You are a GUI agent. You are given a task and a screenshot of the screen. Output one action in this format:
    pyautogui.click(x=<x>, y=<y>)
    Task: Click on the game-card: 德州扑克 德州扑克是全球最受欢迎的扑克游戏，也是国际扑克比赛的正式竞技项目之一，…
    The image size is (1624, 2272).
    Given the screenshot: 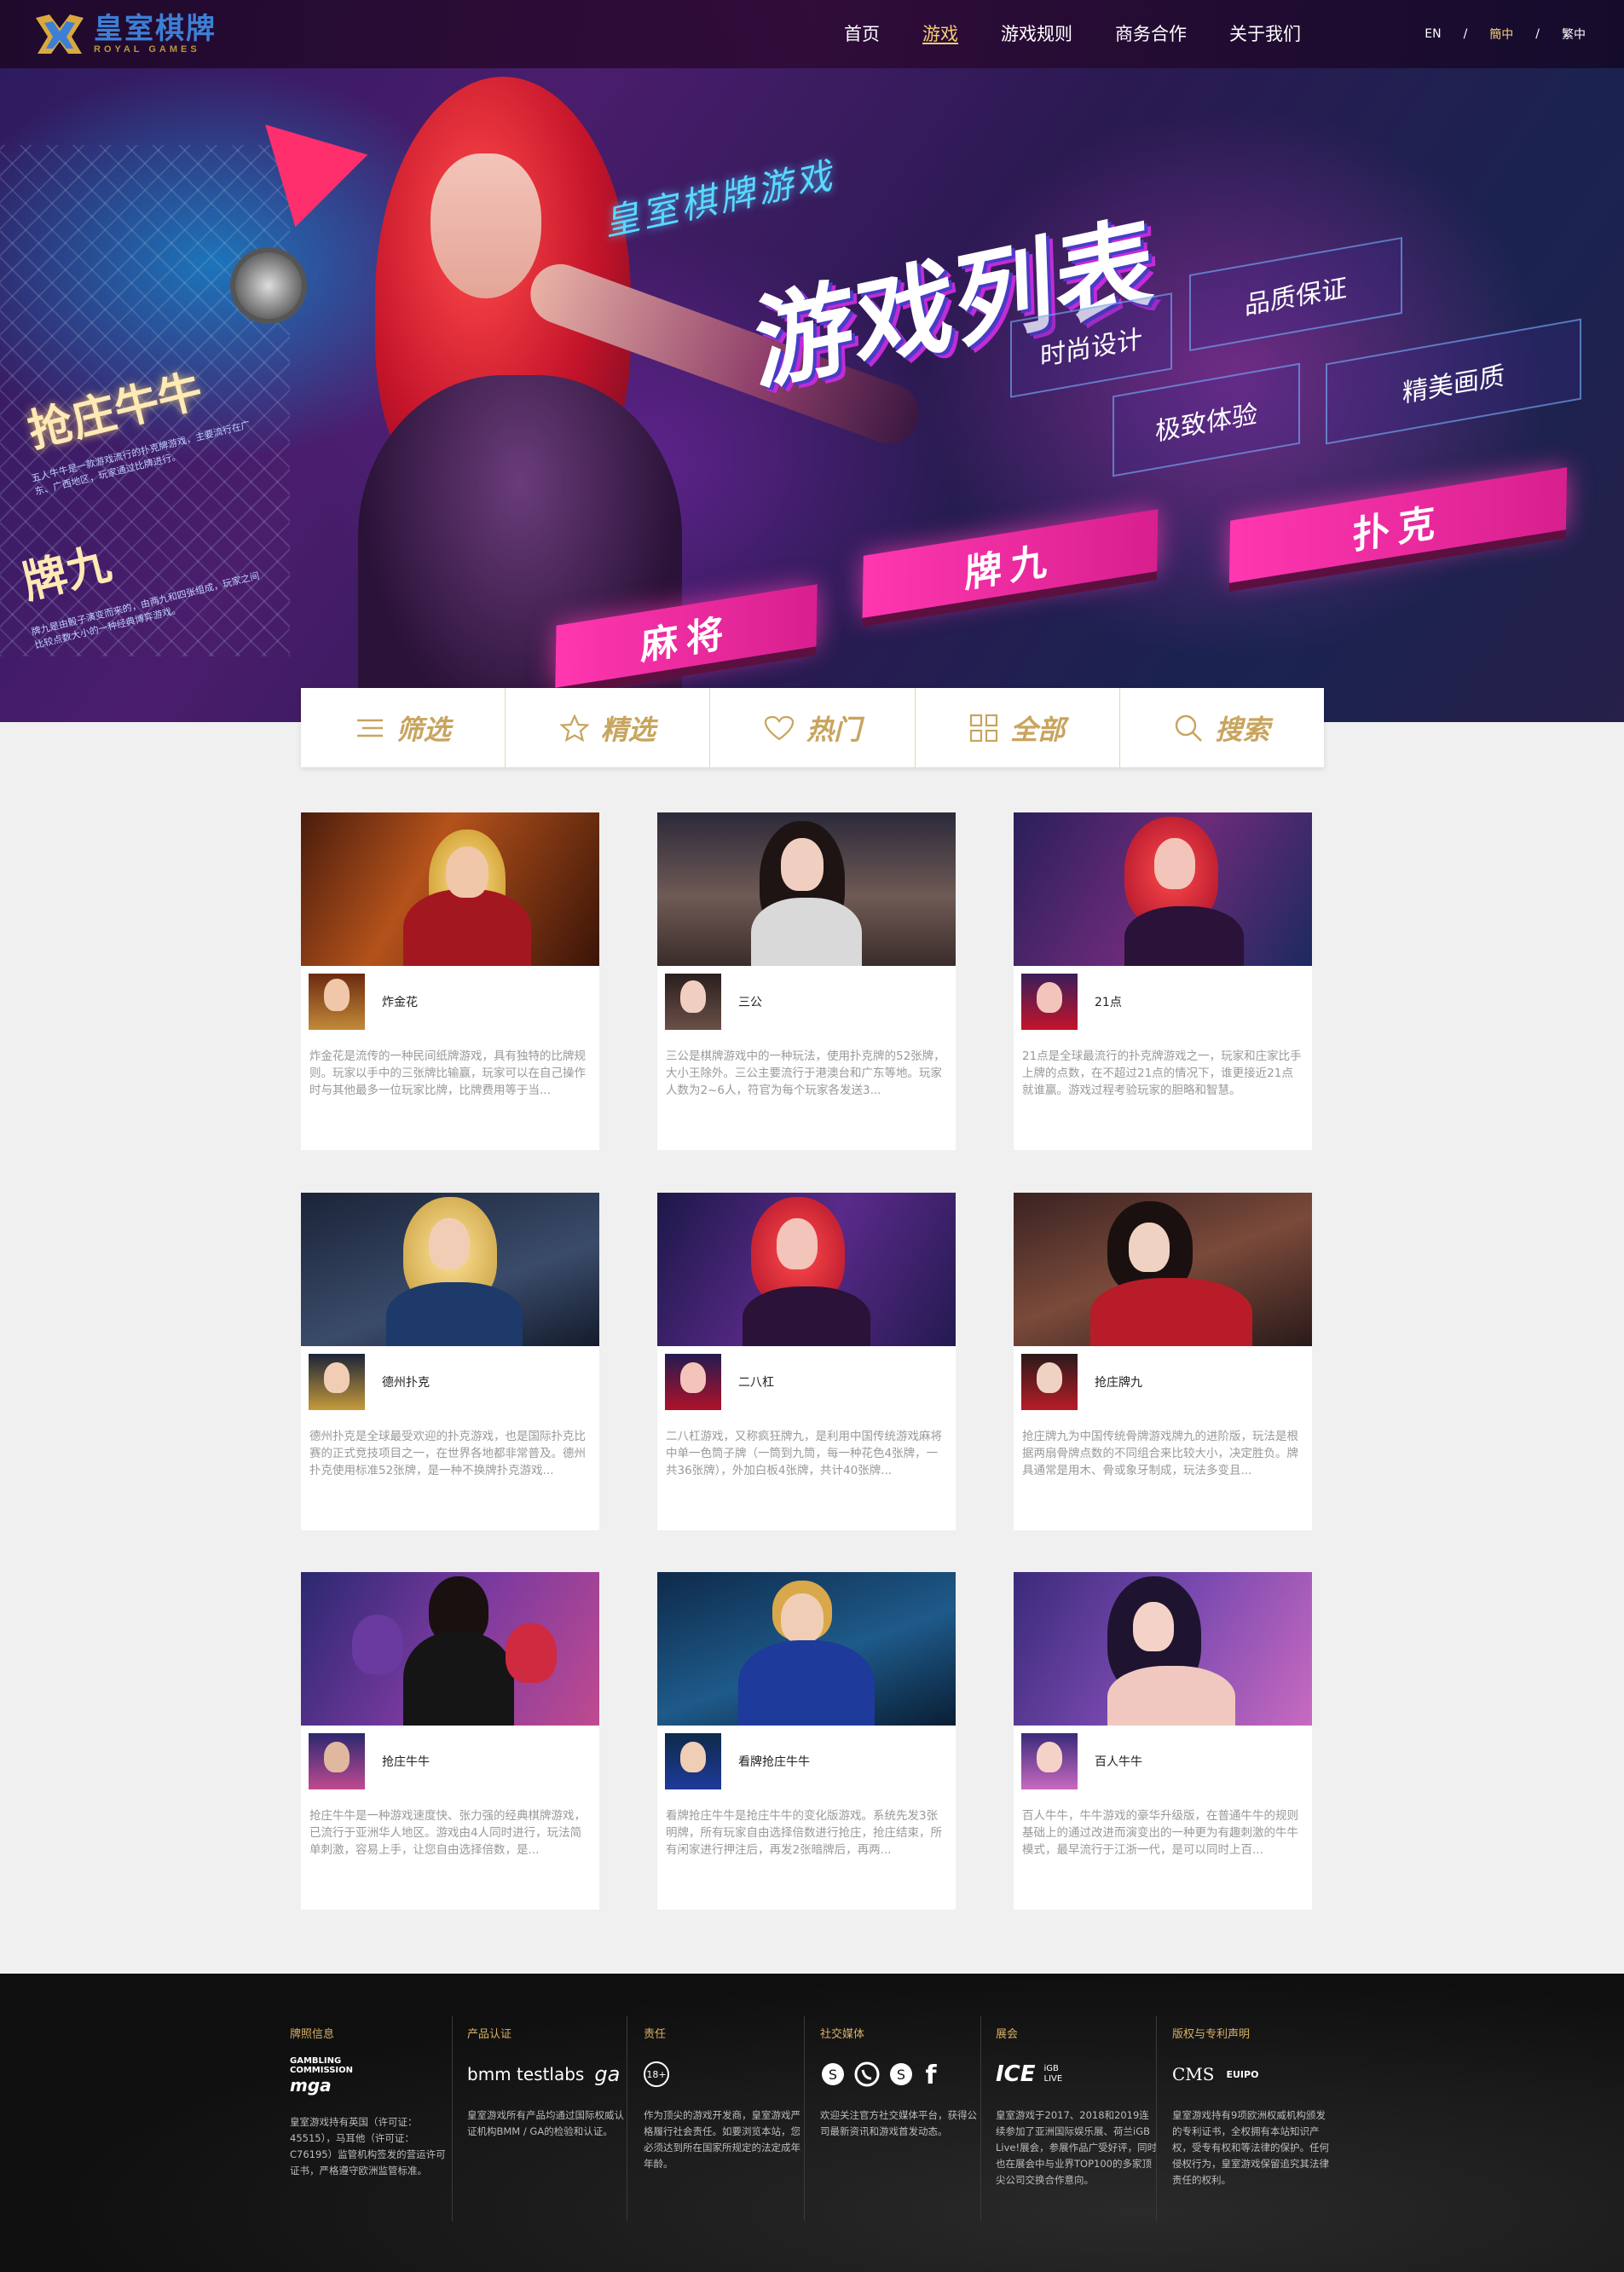 What is the action you would take?
    pyautogui.click(x=450, y=1361)
    